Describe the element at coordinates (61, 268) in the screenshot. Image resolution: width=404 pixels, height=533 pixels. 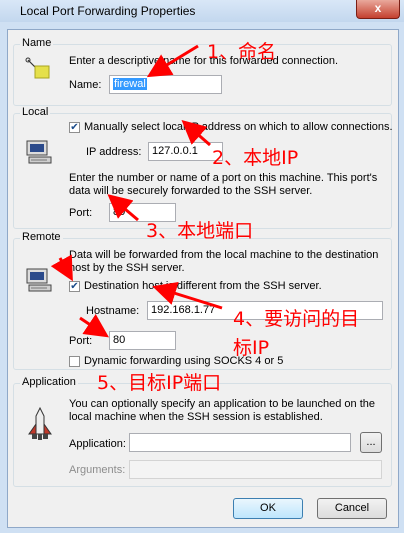
I see `annotation-arrow-4a` at that location.